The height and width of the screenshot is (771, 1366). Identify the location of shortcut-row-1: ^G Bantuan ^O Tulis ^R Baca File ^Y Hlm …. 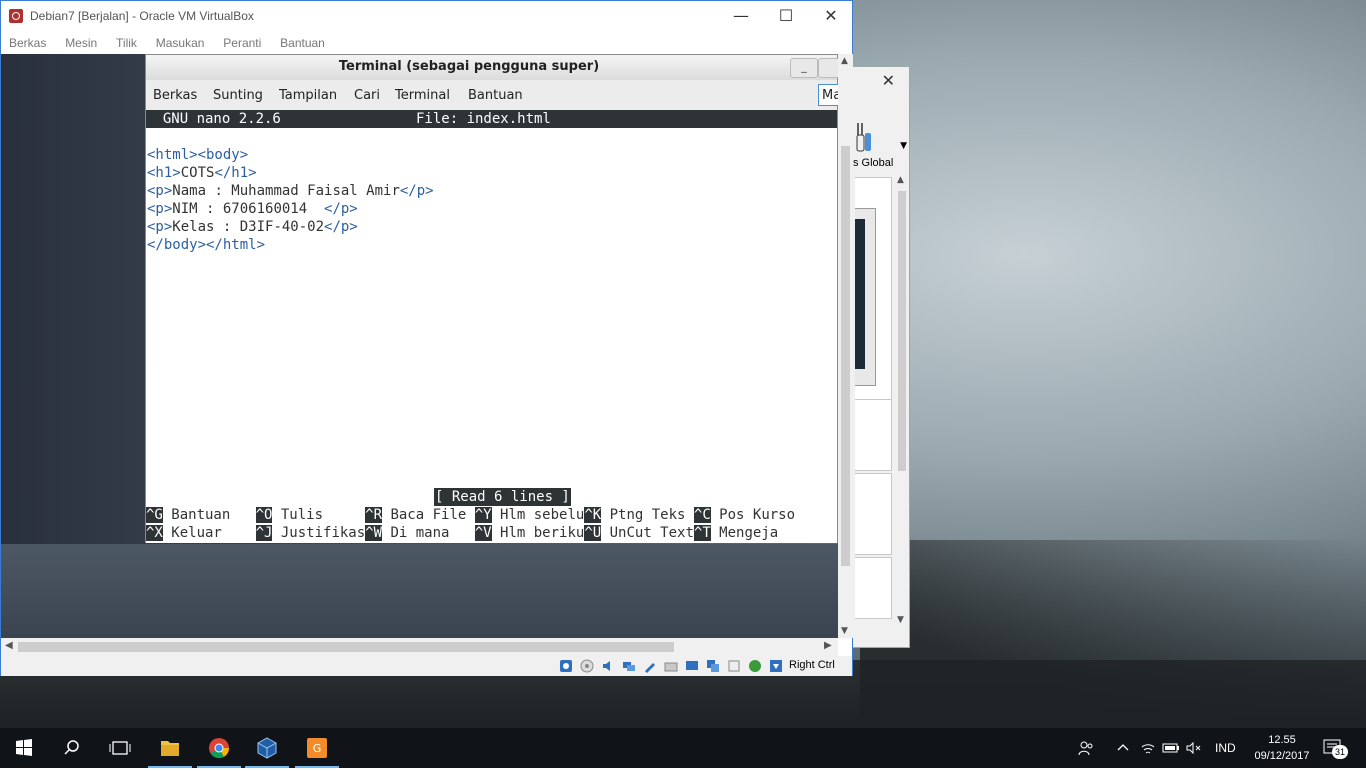
(470, 515).